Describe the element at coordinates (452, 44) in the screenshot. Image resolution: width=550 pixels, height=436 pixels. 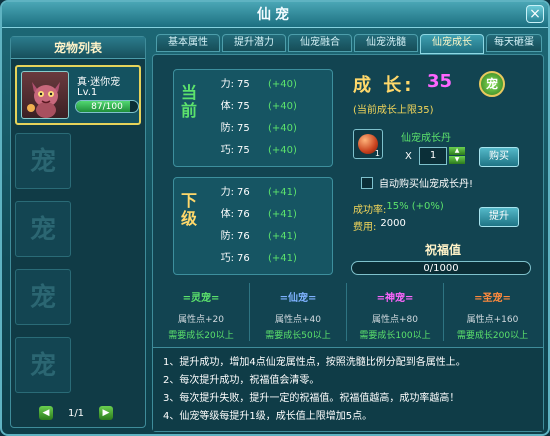
I see `tab-pet-growth: 仙宠成长` at that location.